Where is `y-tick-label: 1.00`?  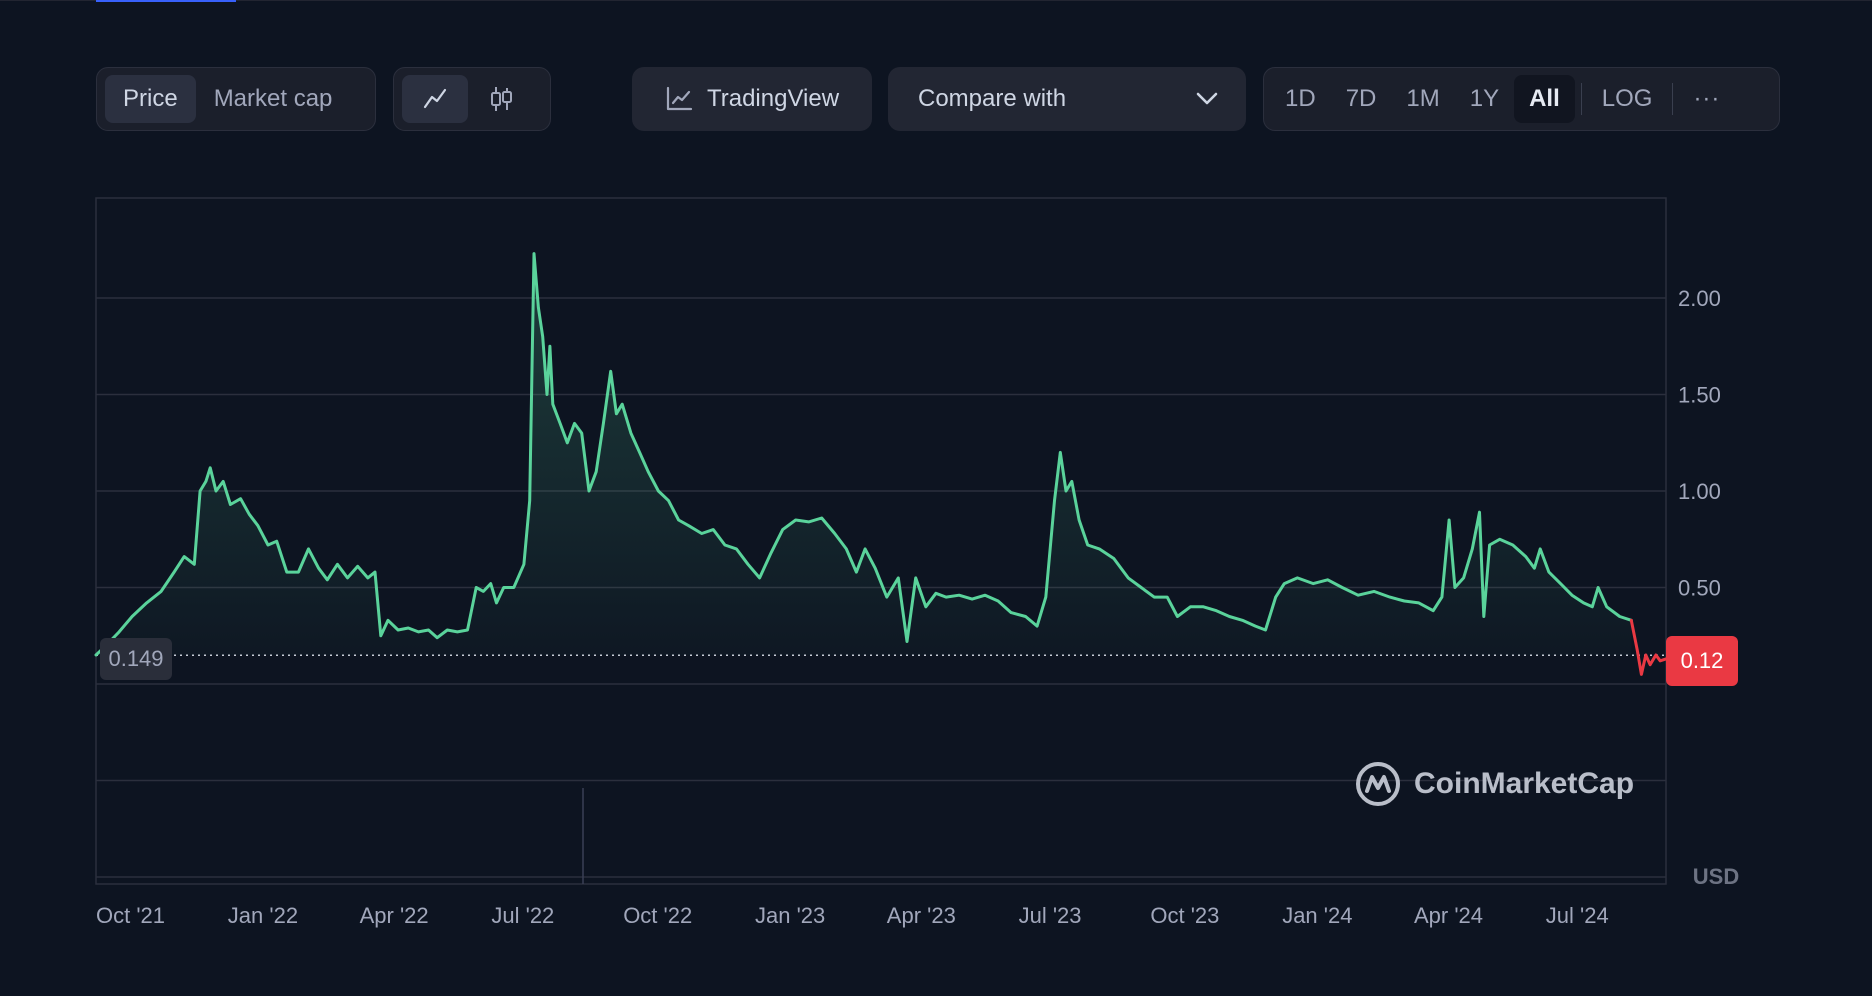
y-tick-label: 1.00 is located at coordinates (1699, 491).